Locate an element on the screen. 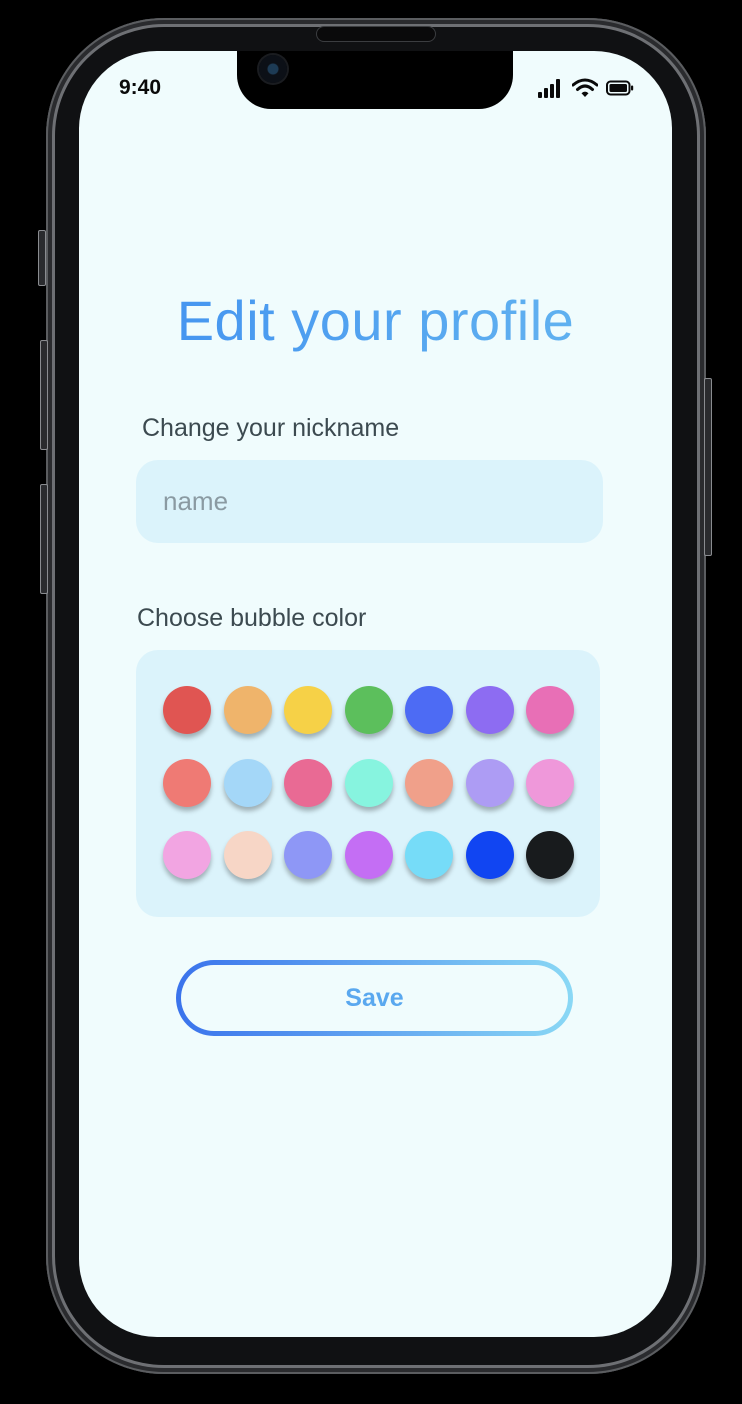  status-time: 9:40 is located at coordinates (140, 87).